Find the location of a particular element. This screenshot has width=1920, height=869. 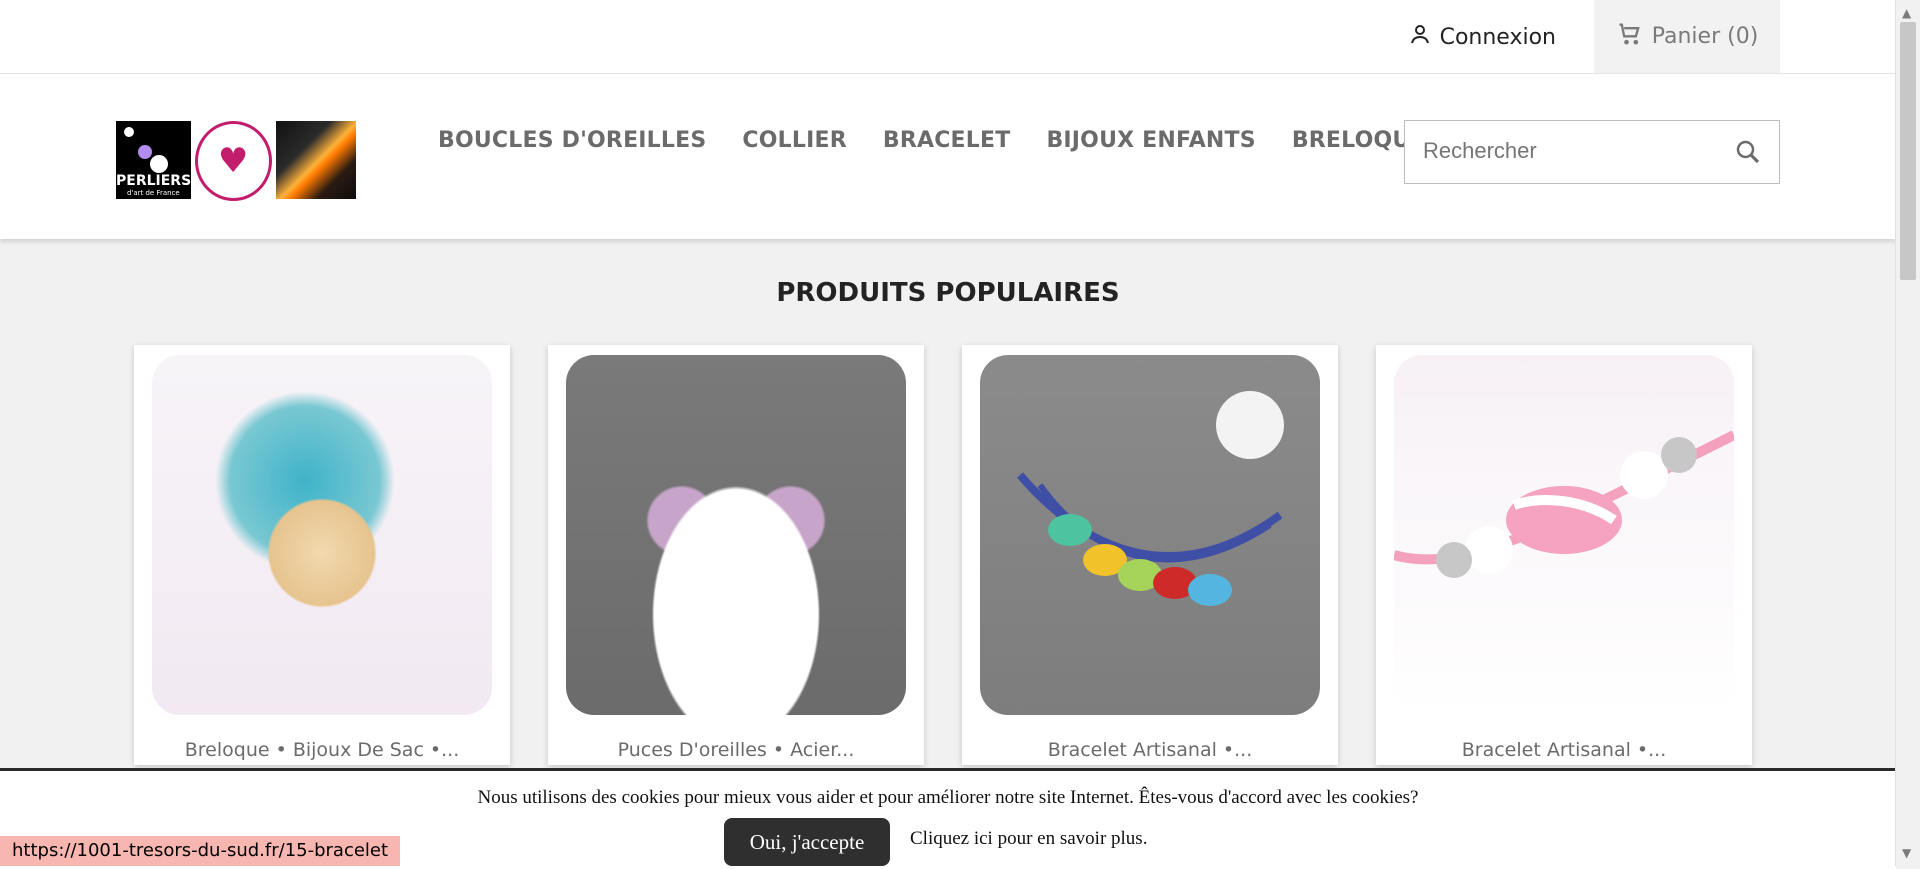

cart-button: Panier (0) is located at coordinates (1687, 36).